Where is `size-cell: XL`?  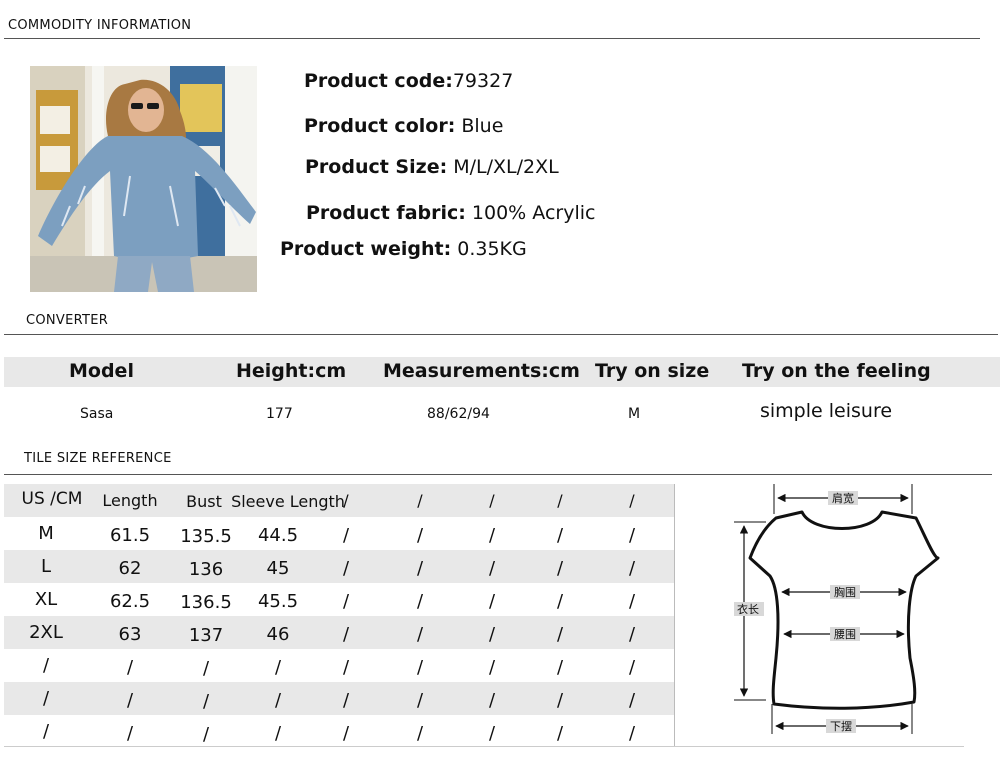
size-cell: XL is located at coordinates (46, 599).